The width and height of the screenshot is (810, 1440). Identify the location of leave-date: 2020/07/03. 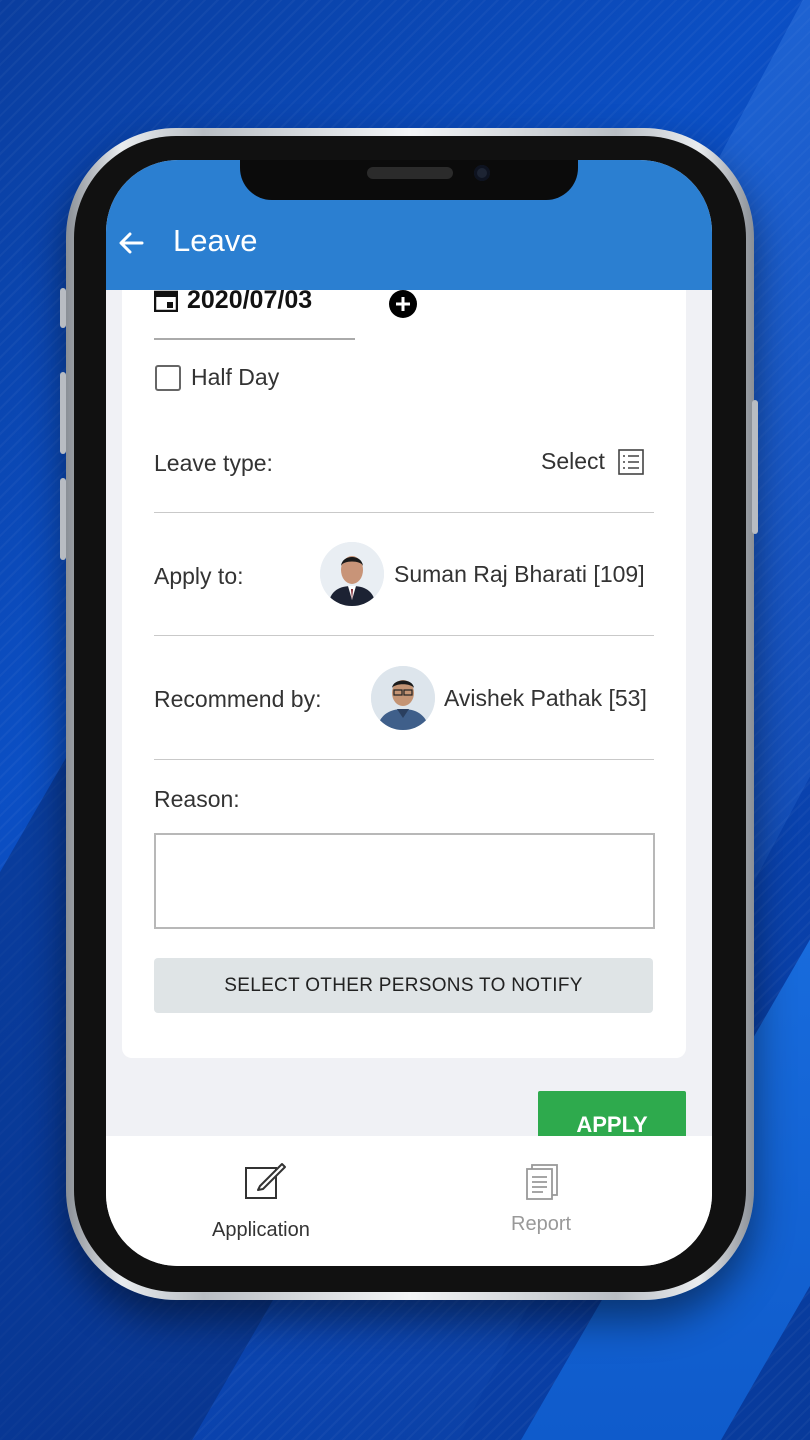
(249, 300).